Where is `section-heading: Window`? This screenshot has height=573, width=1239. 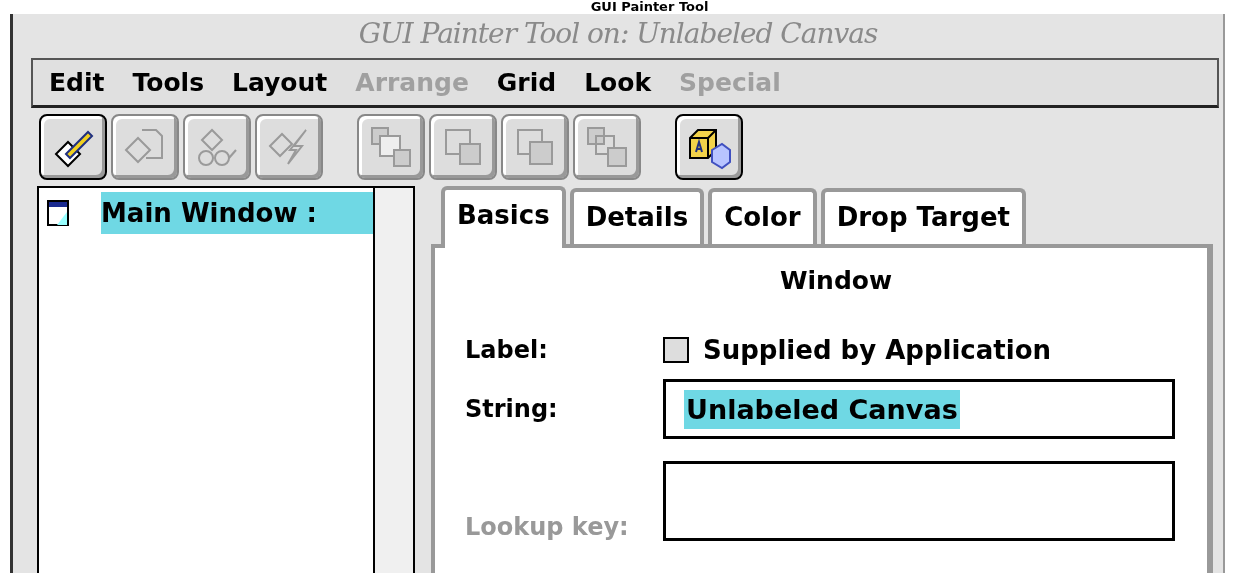
section-heading: Window is located at coordinates (836, 280).